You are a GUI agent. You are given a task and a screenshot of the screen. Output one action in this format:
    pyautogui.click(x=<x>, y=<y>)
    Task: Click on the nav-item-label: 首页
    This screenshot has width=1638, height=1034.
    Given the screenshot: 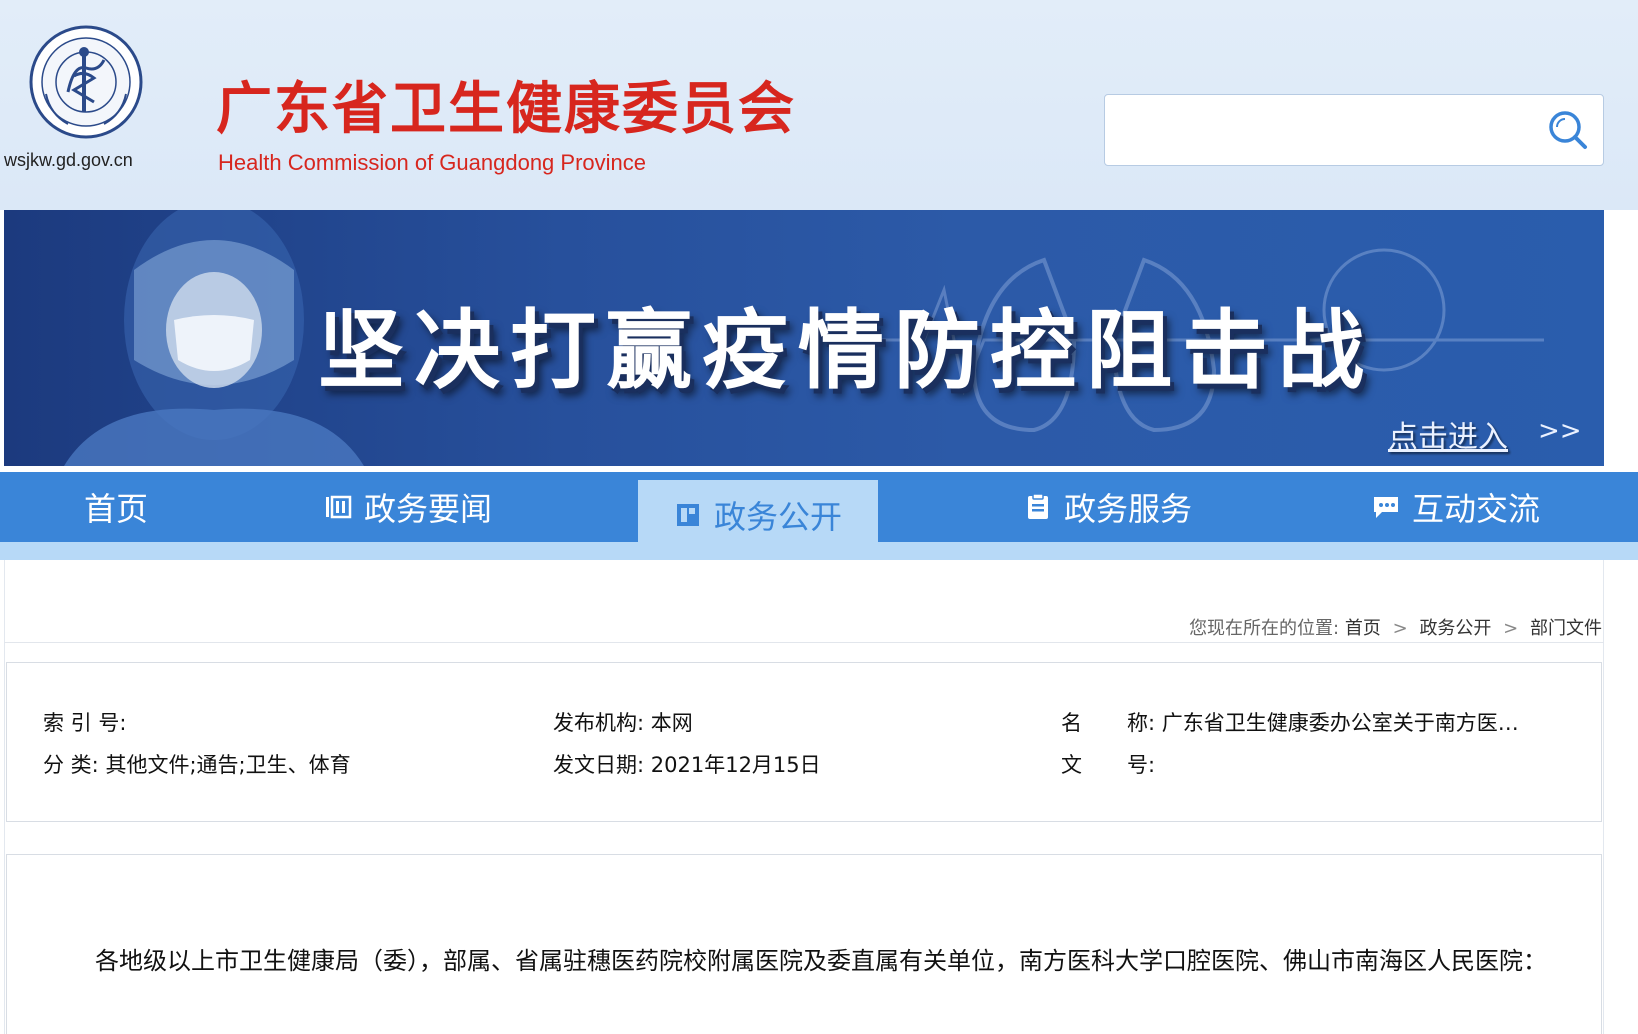 What is the action you would take?
    pyautogui.click(x=116, y=509)
    